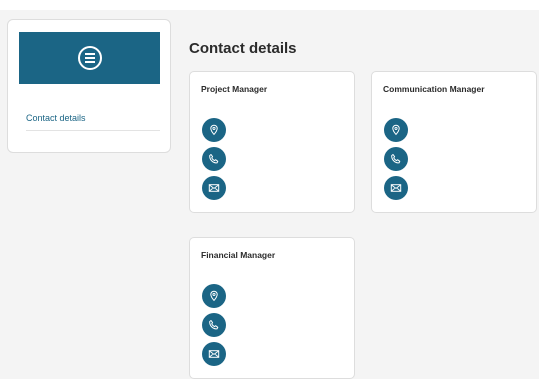  I want to click on contact-card-communication-manager: Communication Manager, so click(454, 142).